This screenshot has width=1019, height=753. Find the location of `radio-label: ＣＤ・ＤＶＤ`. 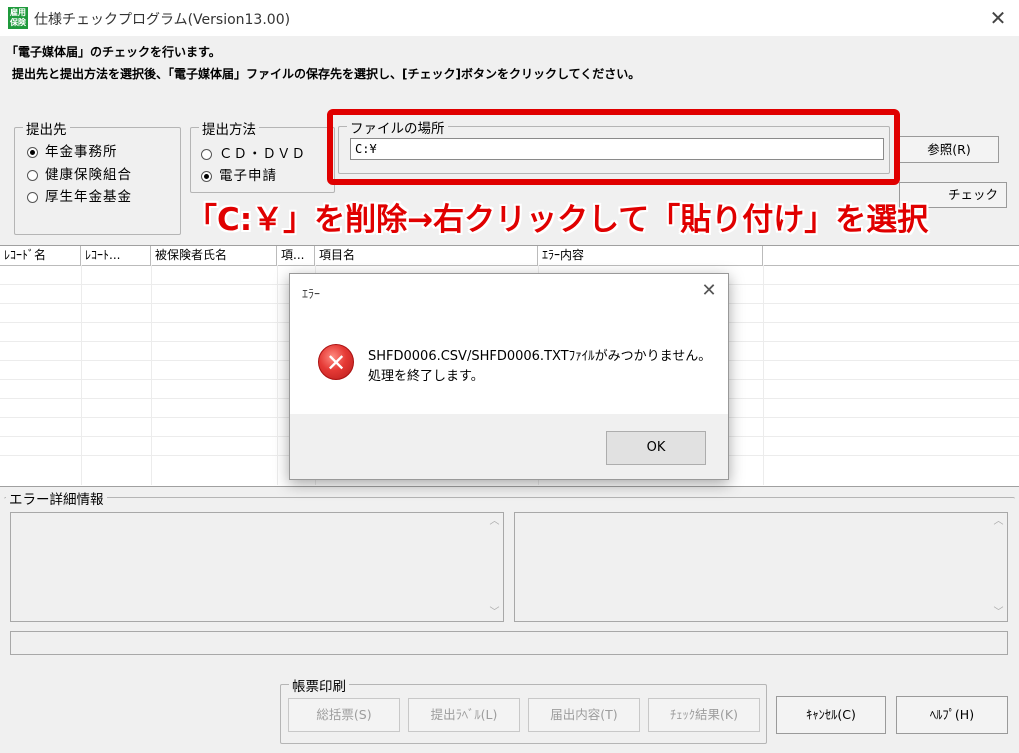

radio-label: ＣＤ・ＤＶＤ is located at coordinates (262, 154).